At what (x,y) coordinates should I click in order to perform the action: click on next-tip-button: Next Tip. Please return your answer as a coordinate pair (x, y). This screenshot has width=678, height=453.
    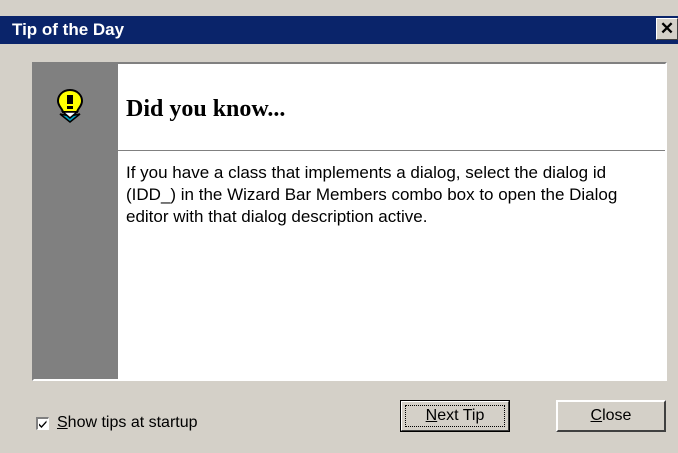
    Looking at the image, I should click on (455, 416).